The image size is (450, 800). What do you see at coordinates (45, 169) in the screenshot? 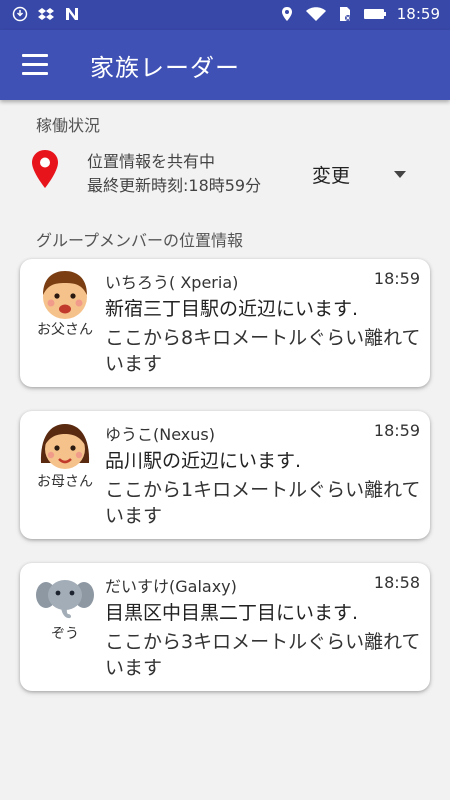
I see `map-pin-icon` at bounding box center [45, 169].